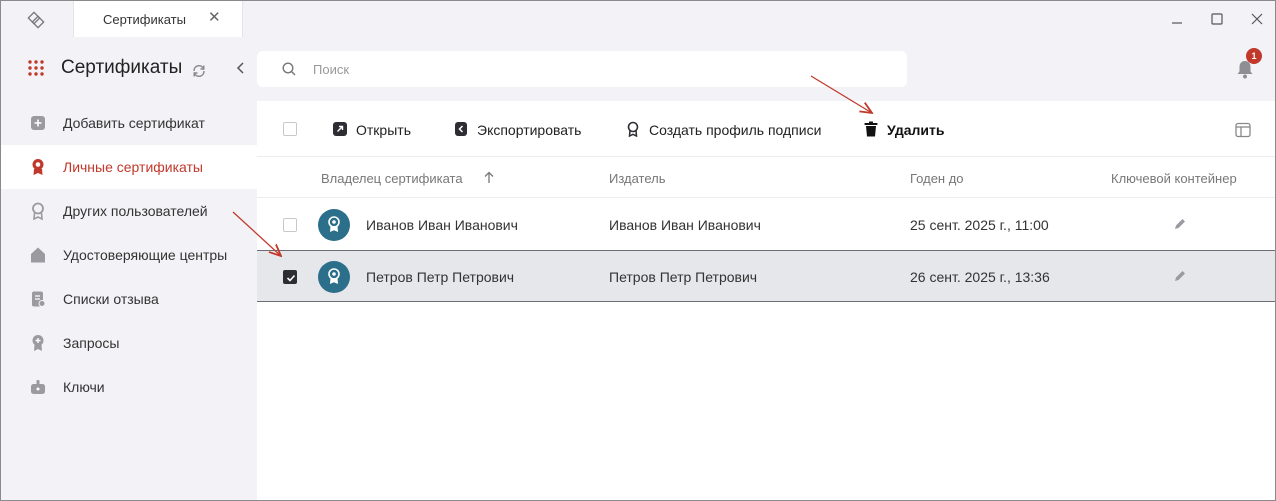 Image resolution: width=1276 pixels, height=501 pixels. I want to click on plus-square-icon, so click(38, 123).